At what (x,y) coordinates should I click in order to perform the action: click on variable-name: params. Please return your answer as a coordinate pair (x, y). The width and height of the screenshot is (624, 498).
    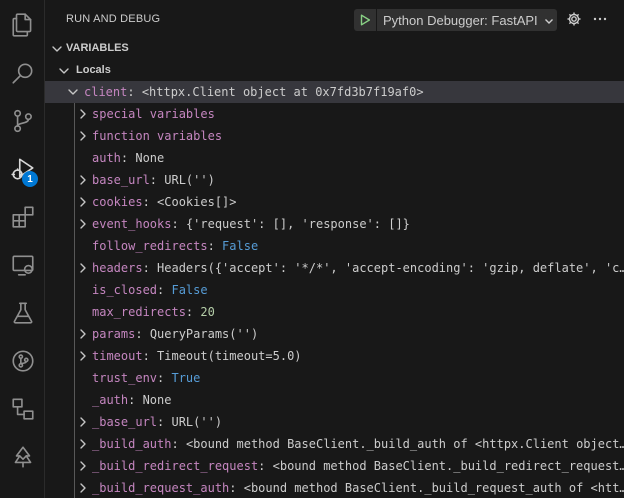
    Looking at the image, I should click on (114, 334).